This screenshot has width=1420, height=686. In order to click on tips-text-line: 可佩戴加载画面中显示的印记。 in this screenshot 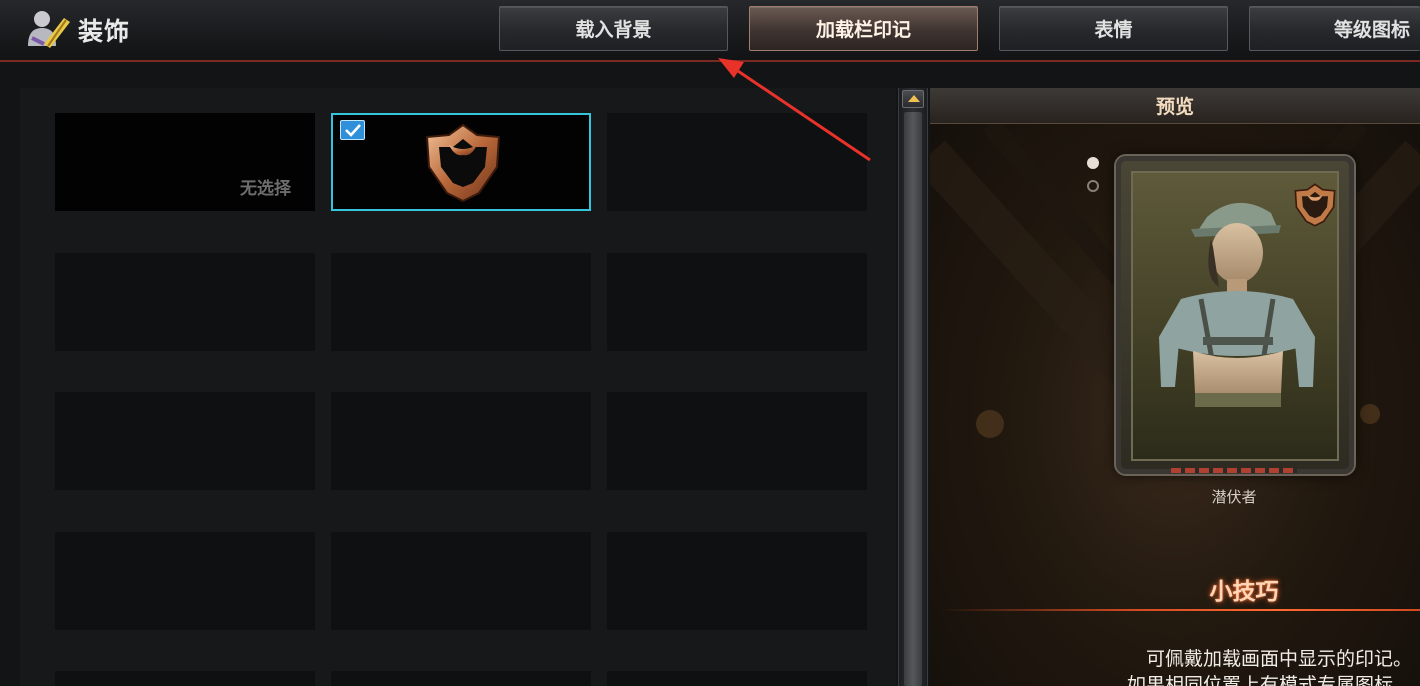, I will do `click(1278, 659)`.